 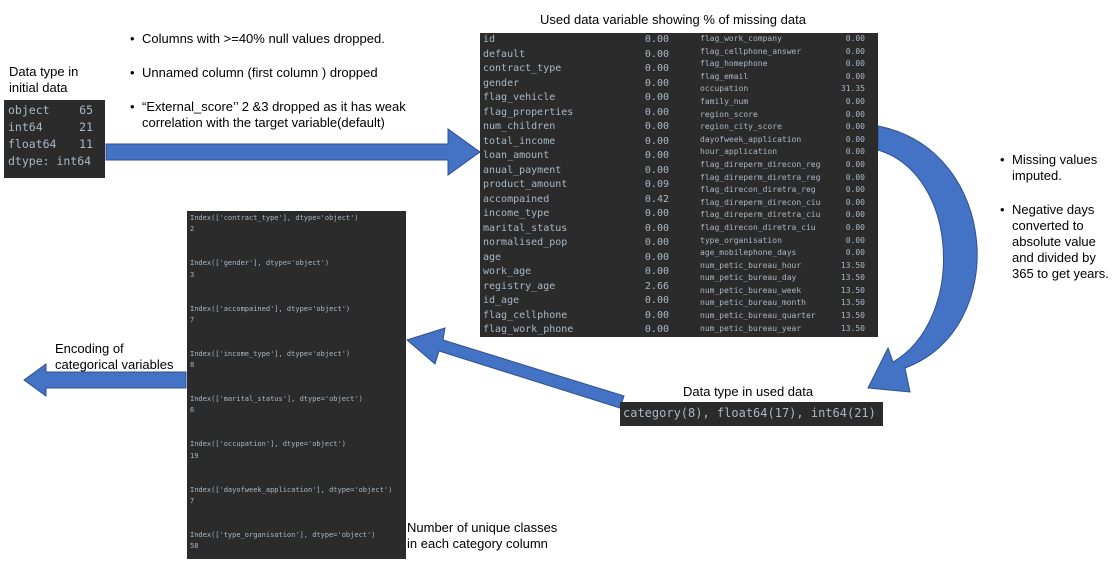 I want to click on missing-row: num_petic_bureau_hour 13.50, so click(x=782, y=266).